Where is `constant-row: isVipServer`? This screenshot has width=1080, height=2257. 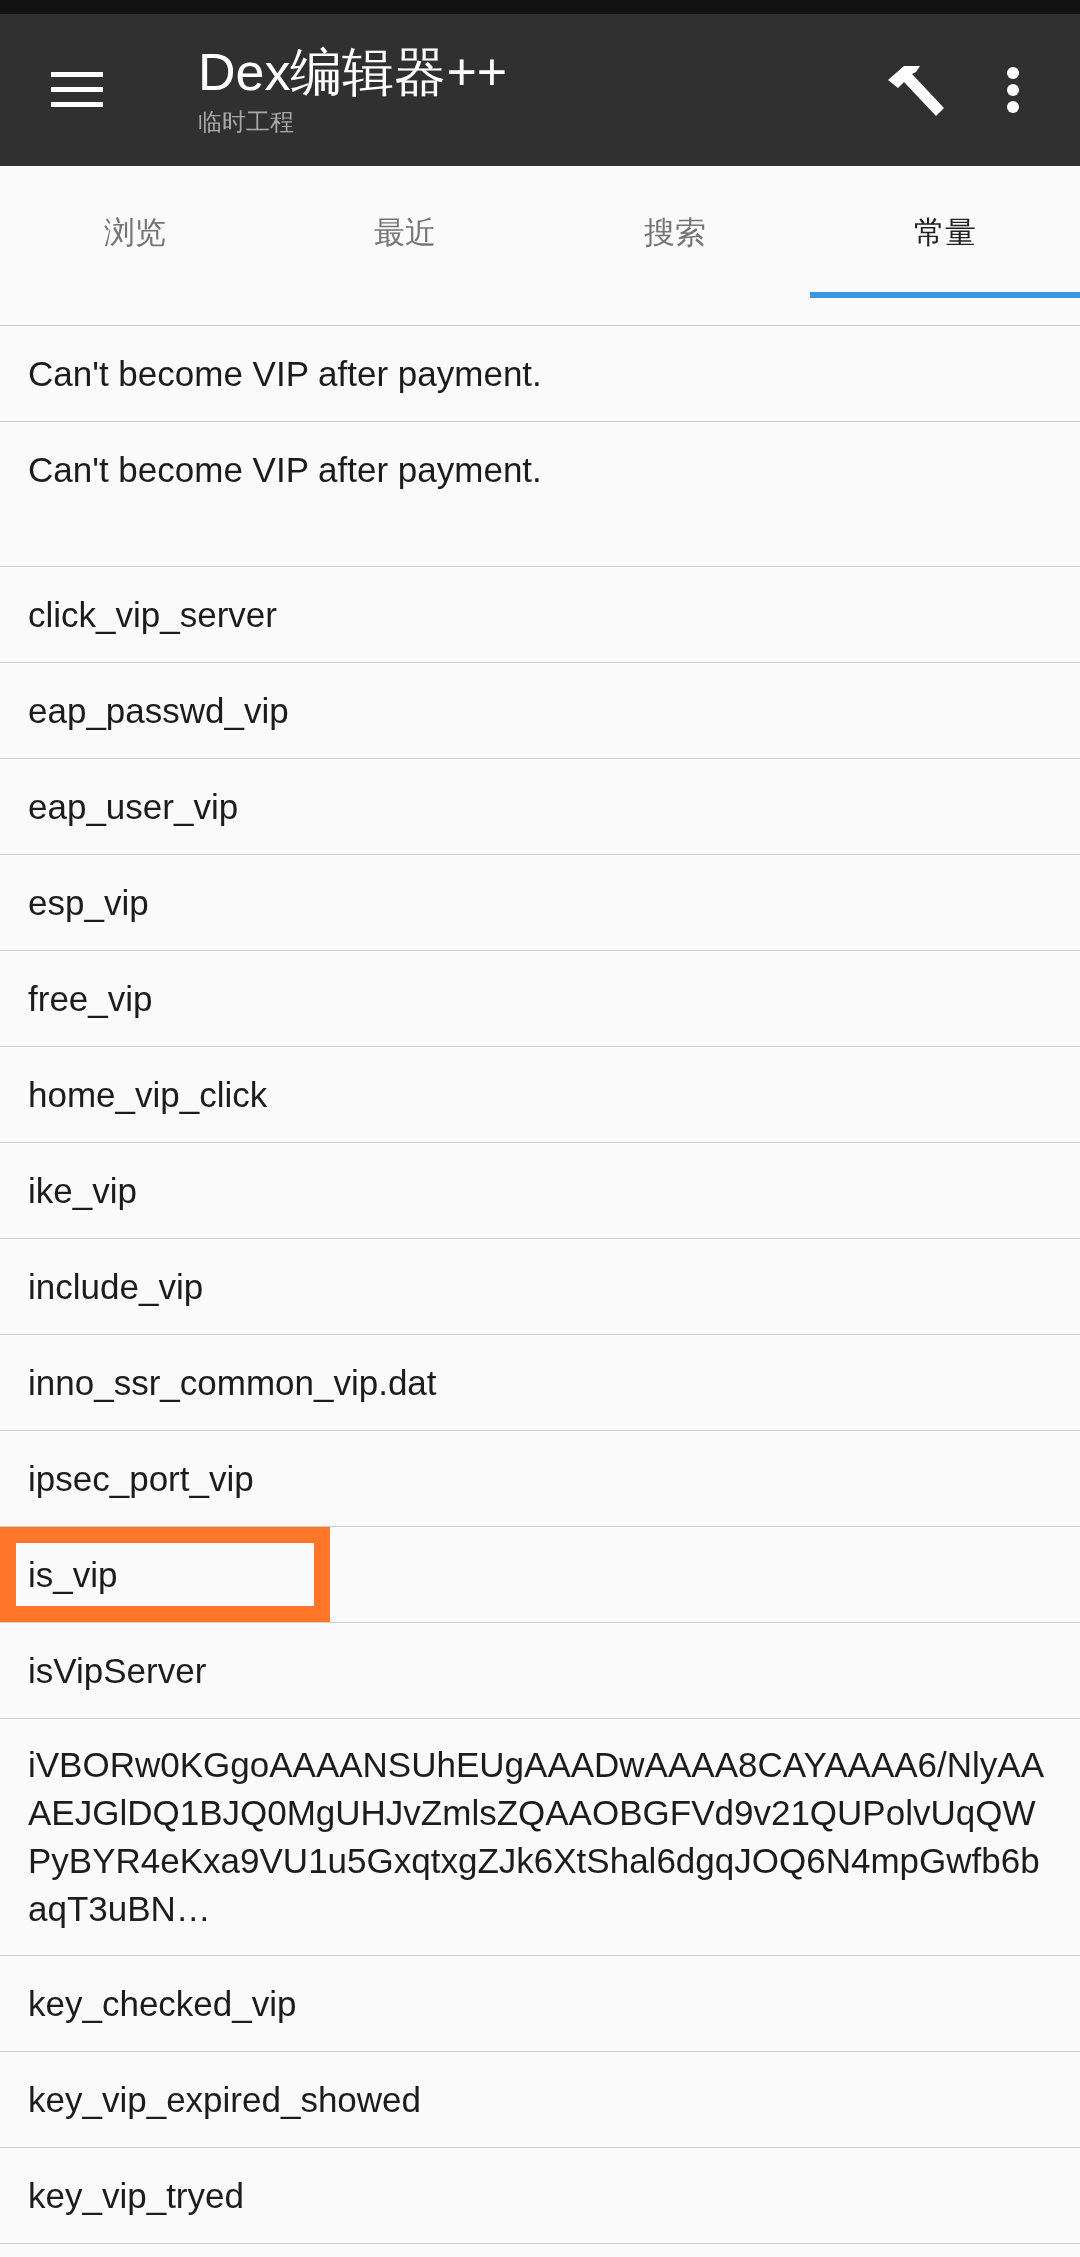 constant-row: isVipServer is located at coordinates (540, 1671).